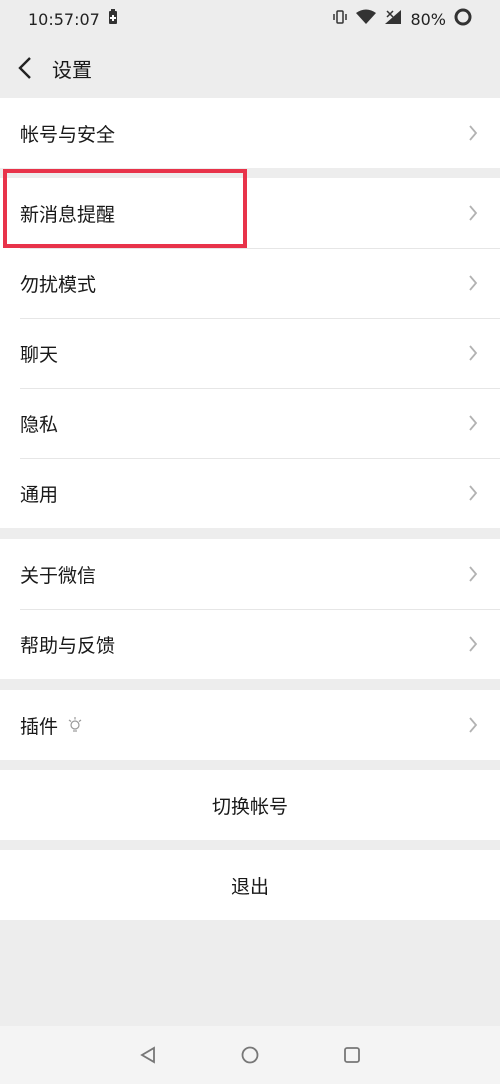 This screenshot has height=1084, width=500. I want to click on plugins-item: 插件, so click(250, 725).